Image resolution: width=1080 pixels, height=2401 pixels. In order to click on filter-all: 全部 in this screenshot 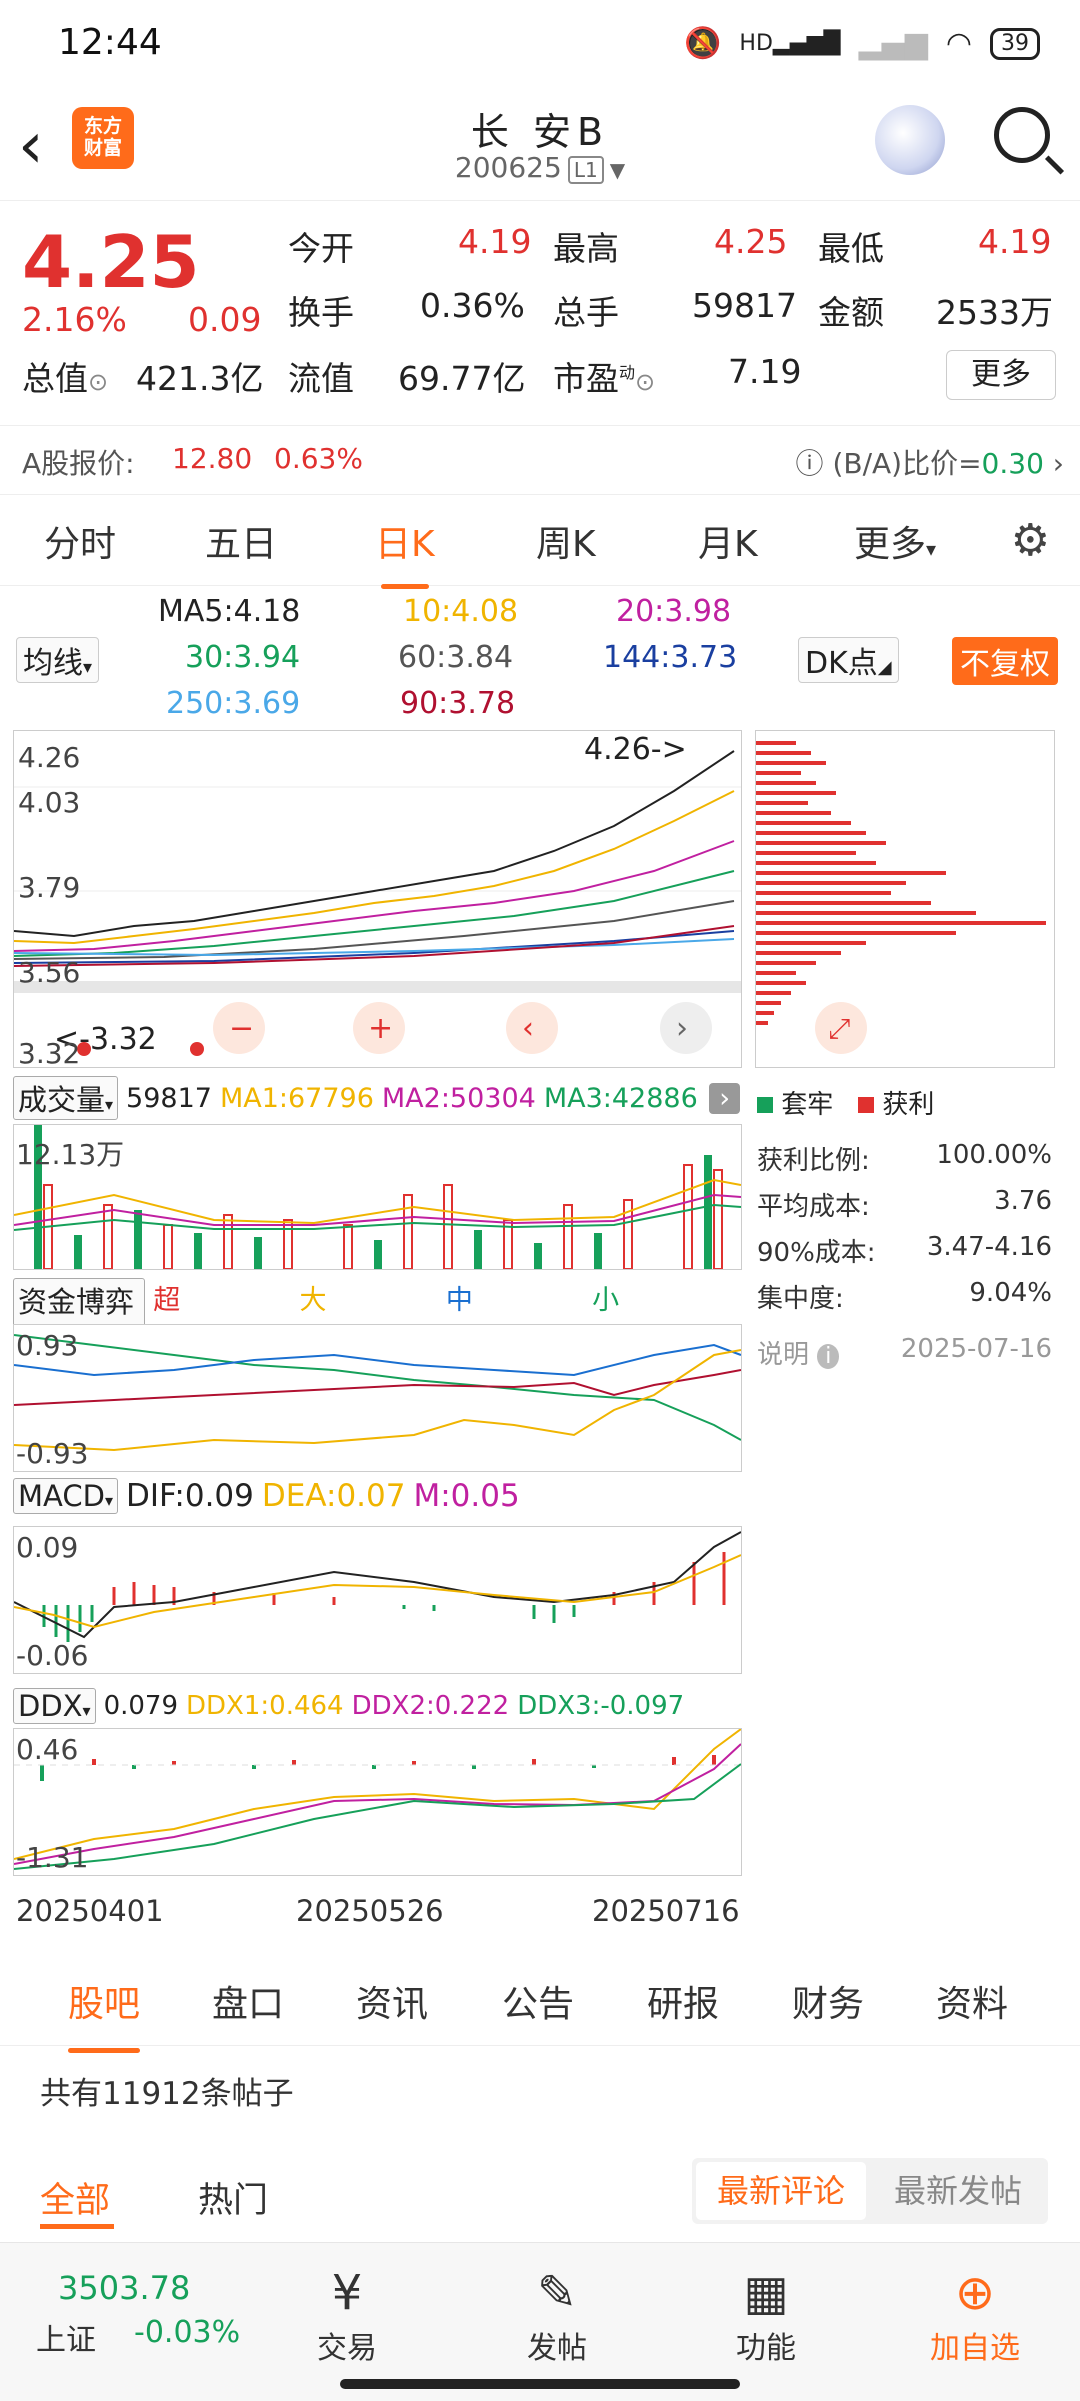, I will do `click(75, 2197)`.